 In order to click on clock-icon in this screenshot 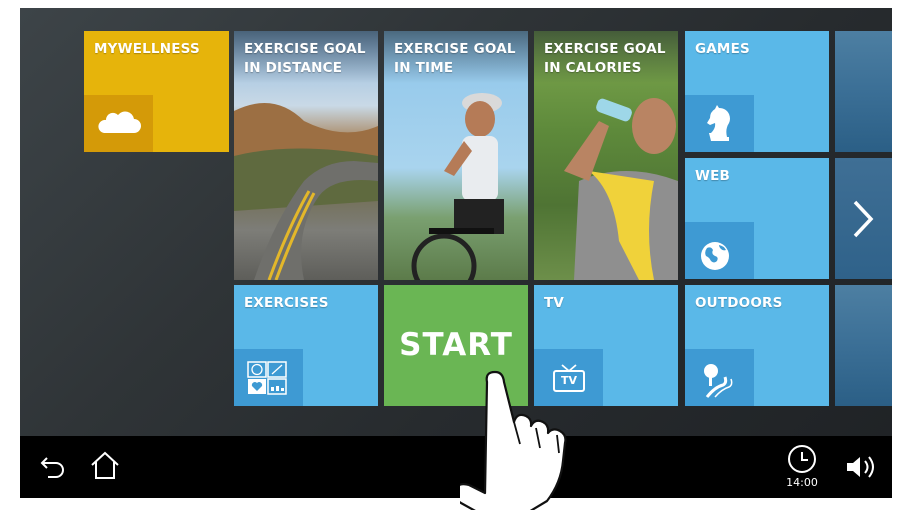, I will do `click(802, 459)`.